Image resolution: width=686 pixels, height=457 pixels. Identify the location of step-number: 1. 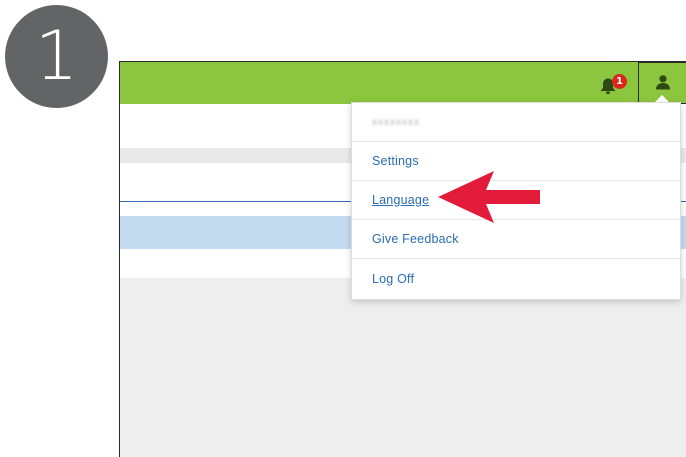
(56, 56).